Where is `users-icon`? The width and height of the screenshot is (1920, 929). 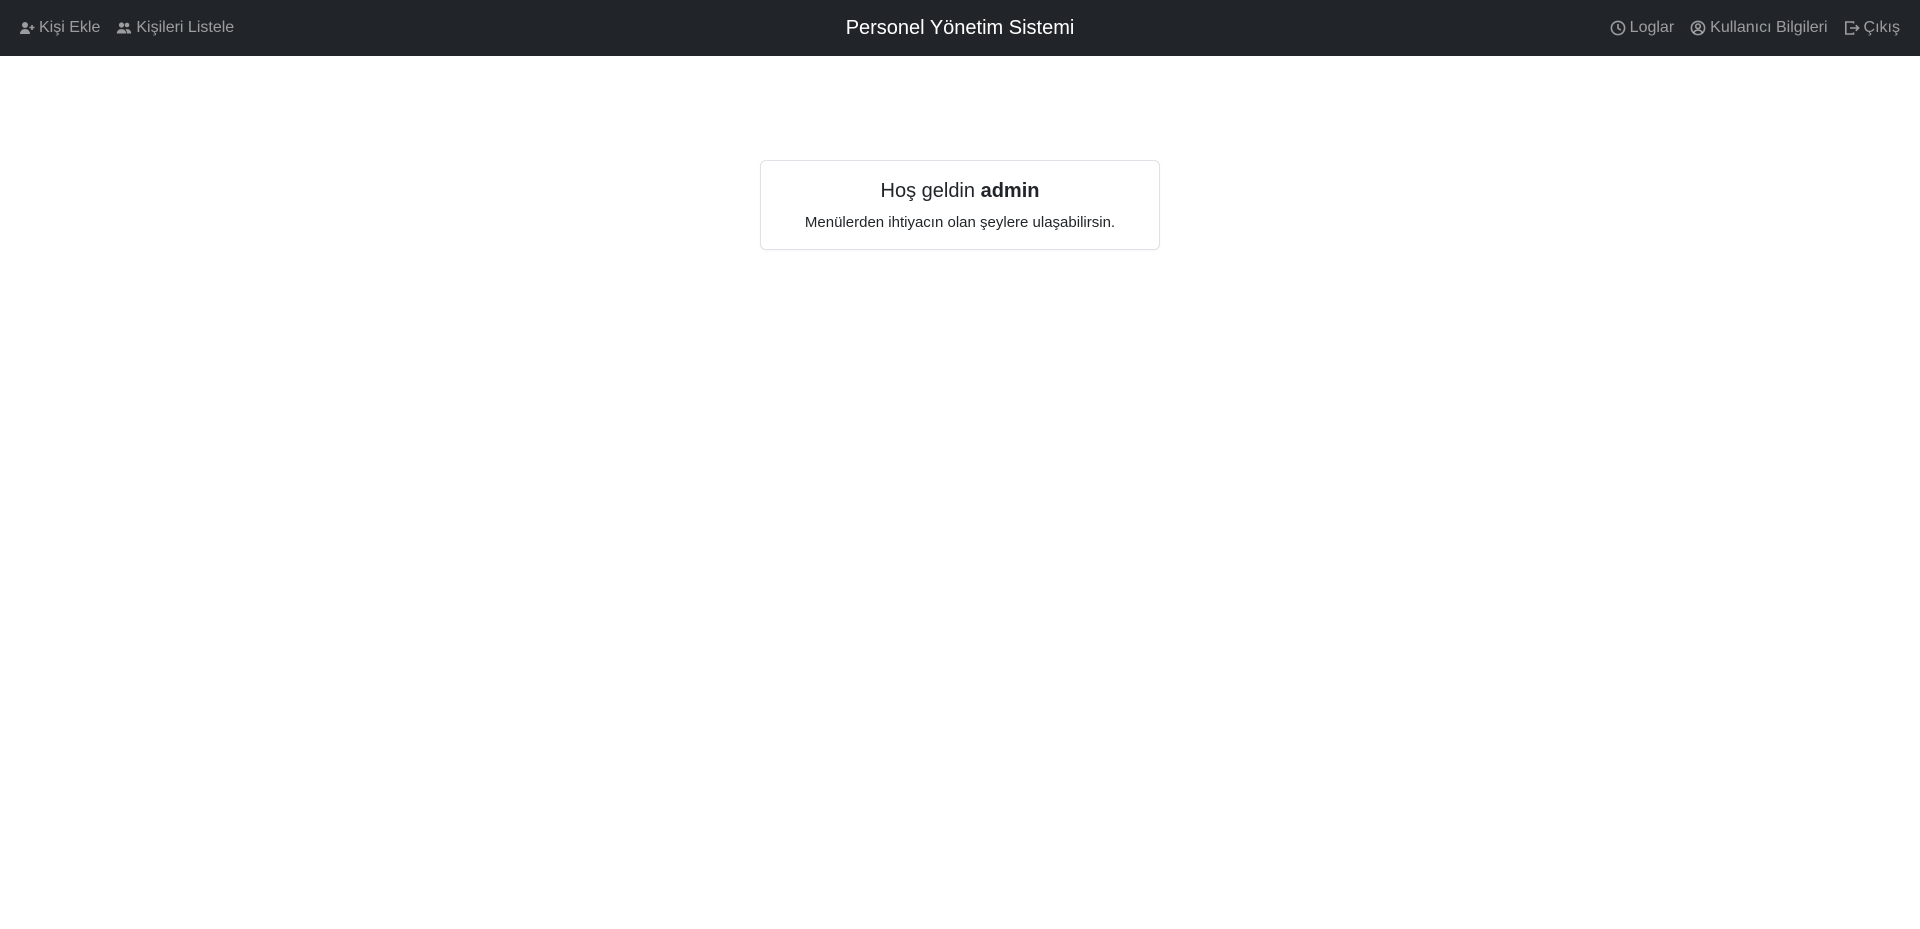
users-icon is located at coordinates (124, 28).